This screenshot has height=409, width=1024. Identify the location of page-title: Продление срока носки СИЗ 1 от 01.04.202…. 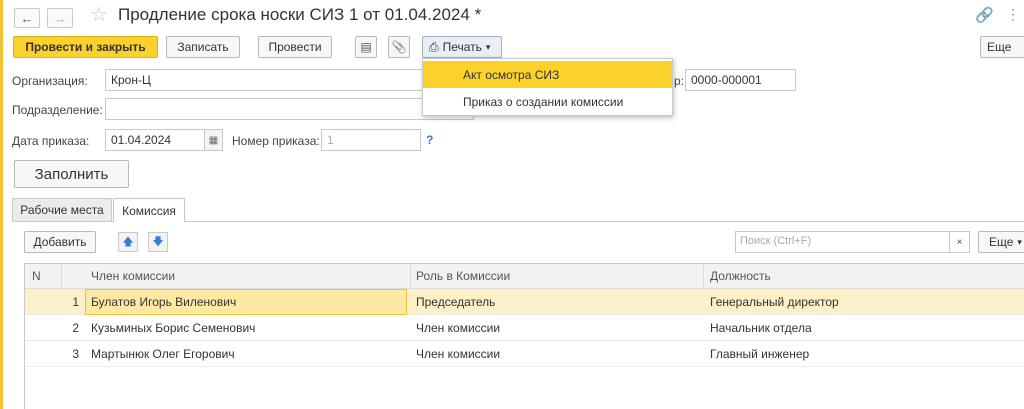
(300, 14).